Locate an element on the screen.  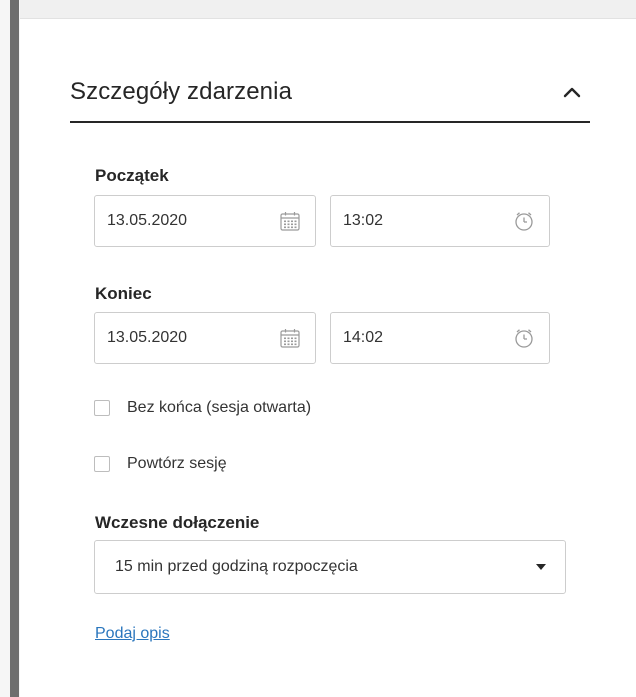
early-join-select: 15 min przed godziną rozpoczęcia is located at coordinates (330, 567).